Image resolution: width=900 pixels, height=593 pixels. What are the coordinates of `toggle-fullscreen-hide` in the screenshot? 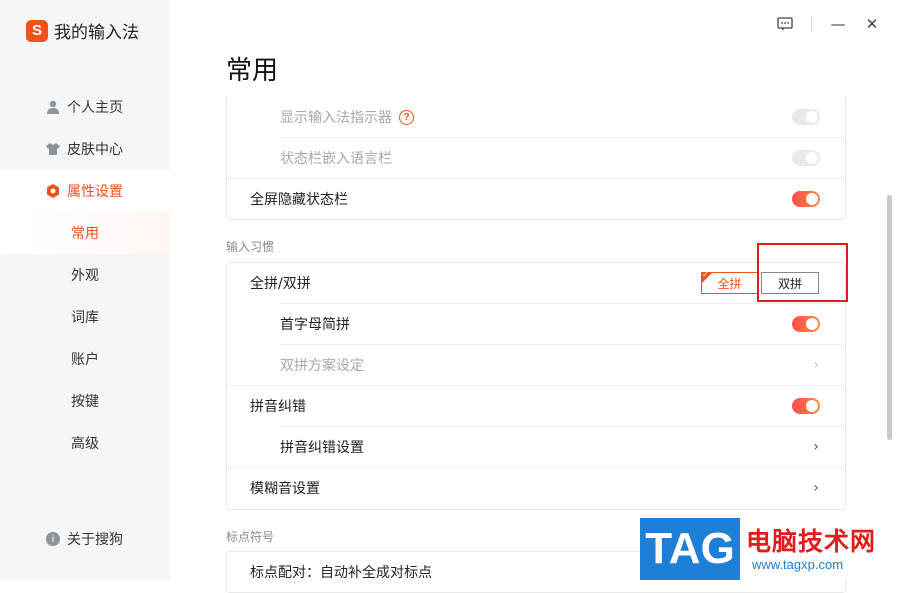 It's located at (806, 199).